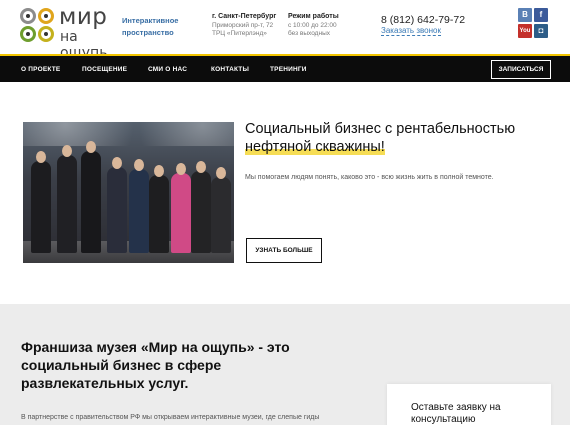  I want to click on hours-title: Режим работы, so click(313, 16).